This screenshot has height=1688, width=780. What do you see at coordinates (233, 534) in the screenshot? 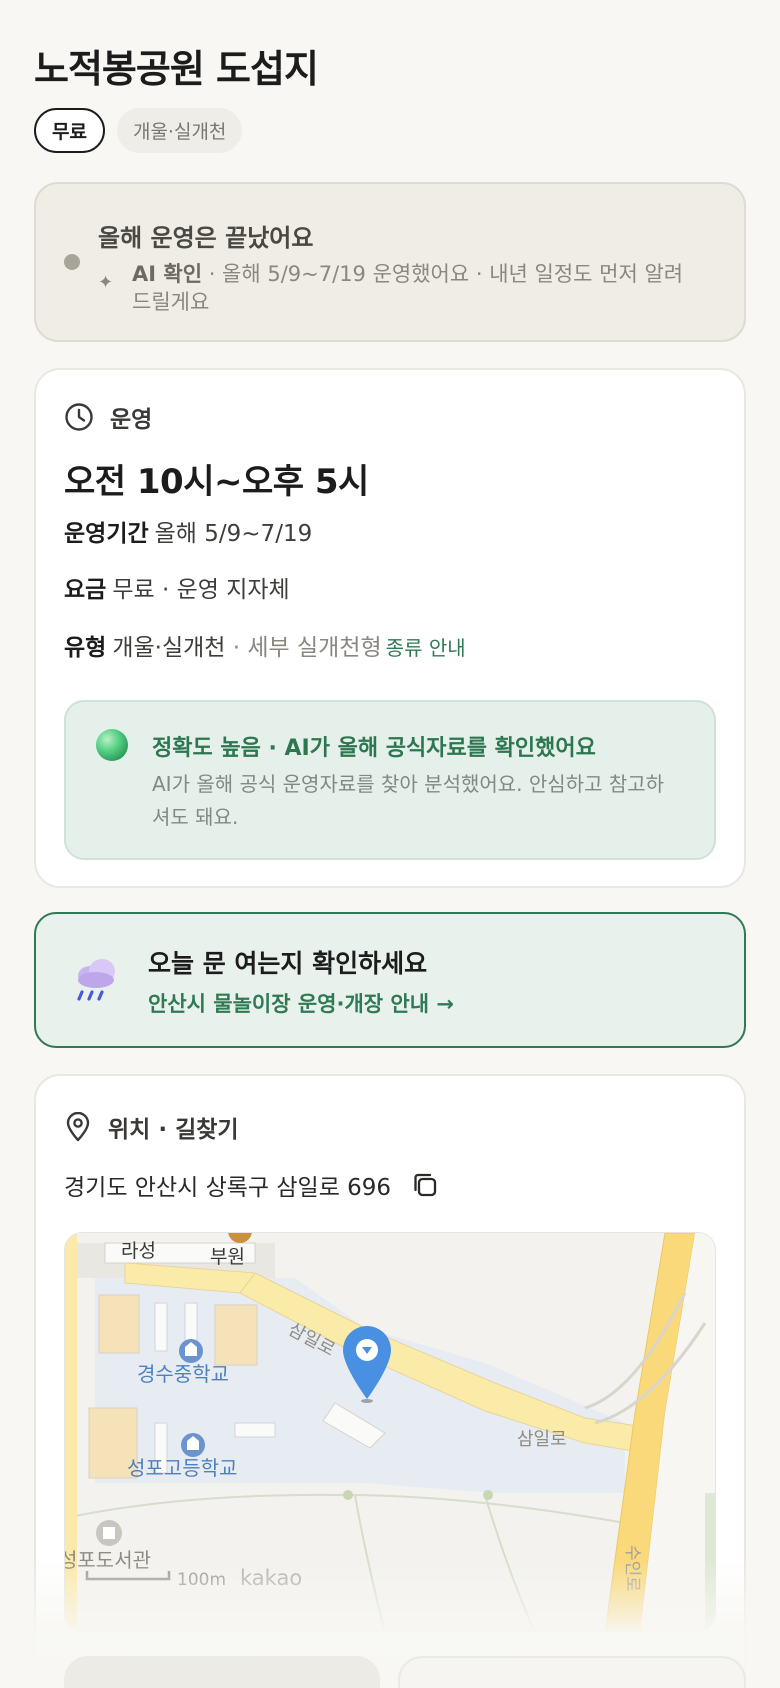
I see `period-value: 올해 5/9~7/19` at bounding box center [233, 534].